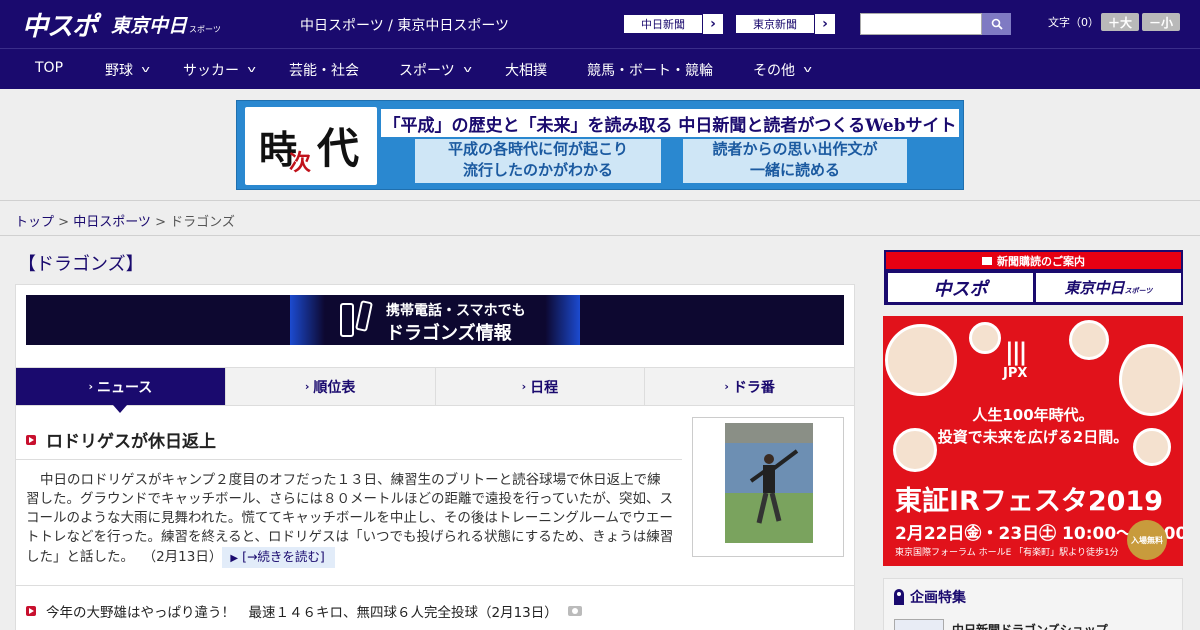 The width and height of the screenshot is (1200, 630). What do you see at coordinates (1073, 22) in the screenshot?
I see `font-size-label: 文字（0）` at bounding box center [1073, 22].